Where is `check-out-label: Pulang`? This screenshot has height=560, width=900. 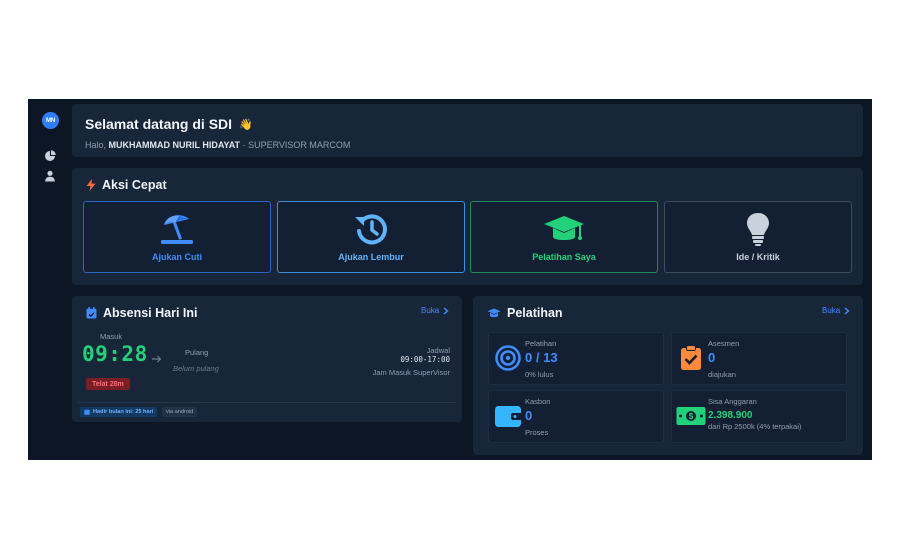 check-out-label: Pulang is located at coordinates (197, 352).